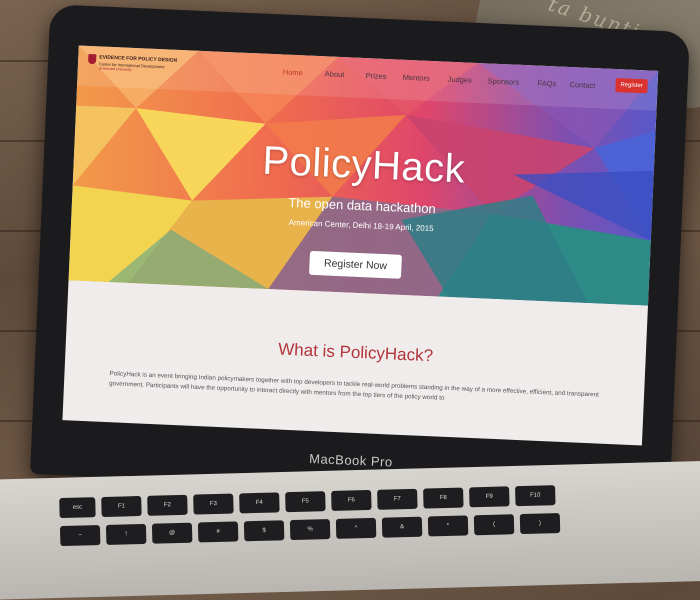 The width and height of the screenshot is (700, 600). I want to click on register-now-button: Register Now, so click(355, 264).